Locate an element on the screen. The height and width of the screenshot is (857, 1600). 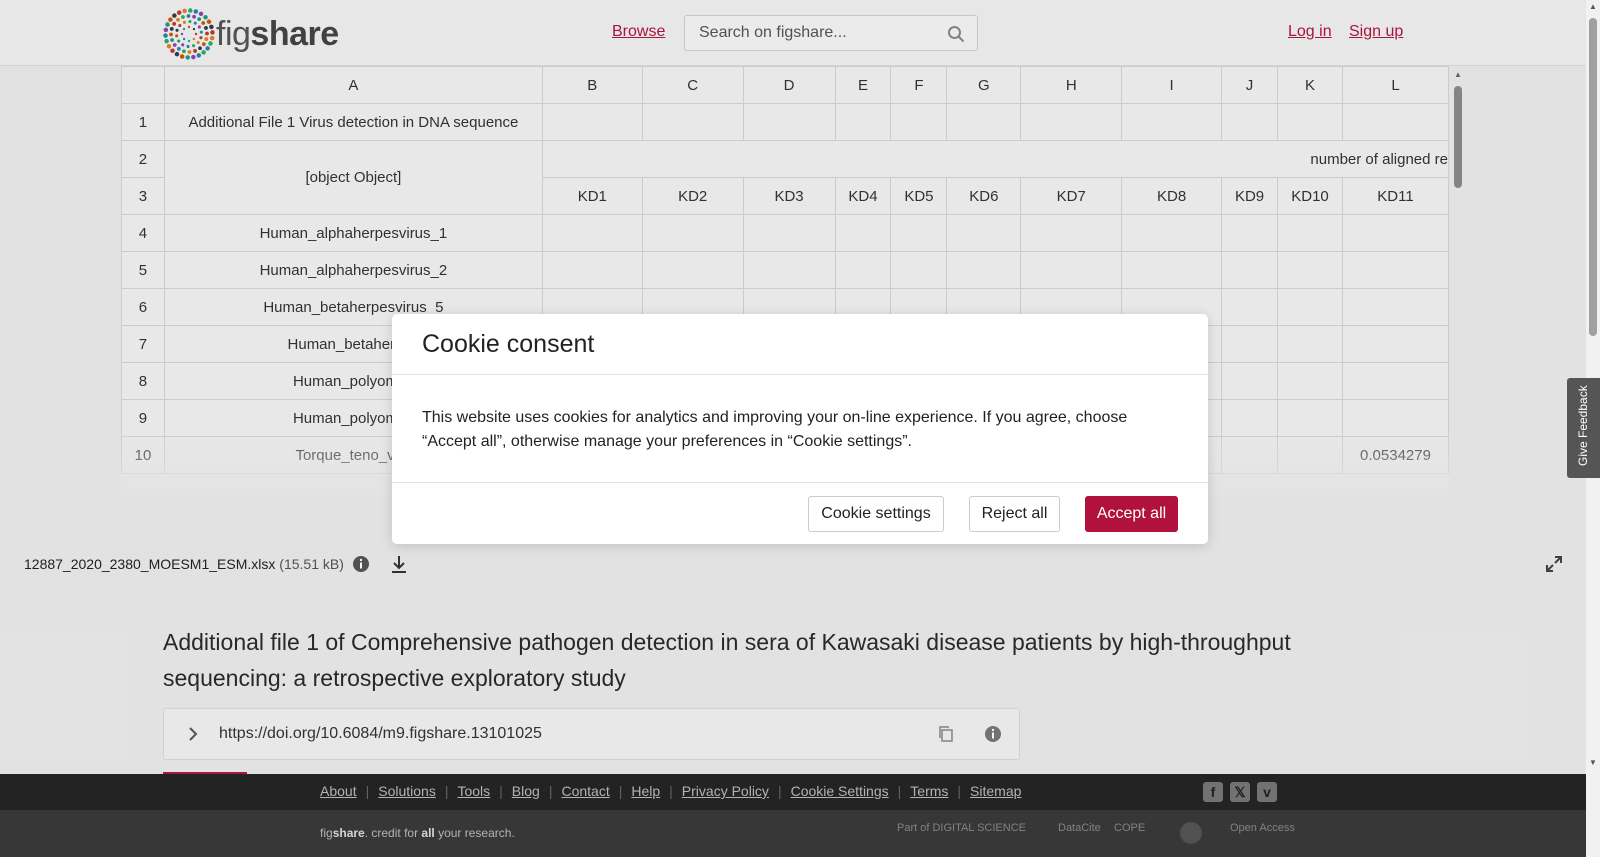
scroll-thumb is located at coordinates (1593, 177).